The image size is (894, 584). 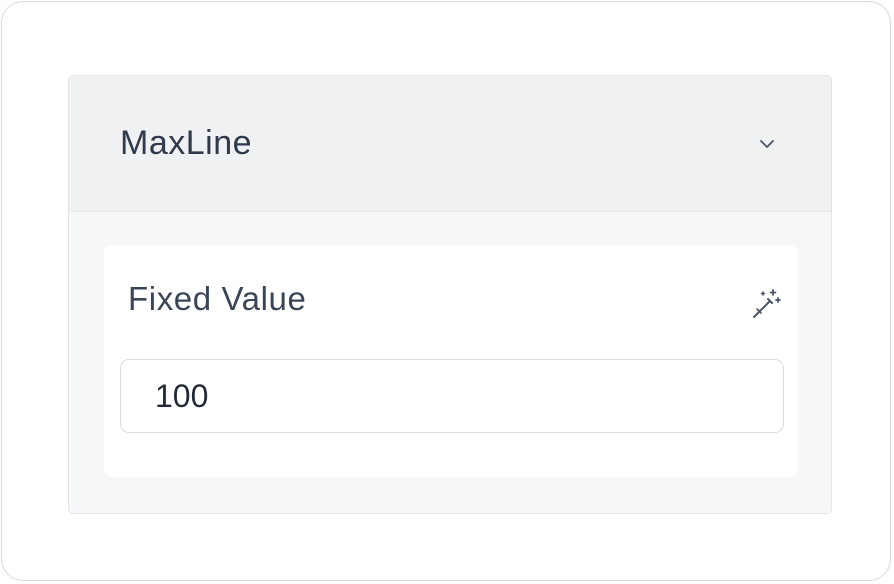 I want to click on magic-wand-icon, so click(x=766, y=304).